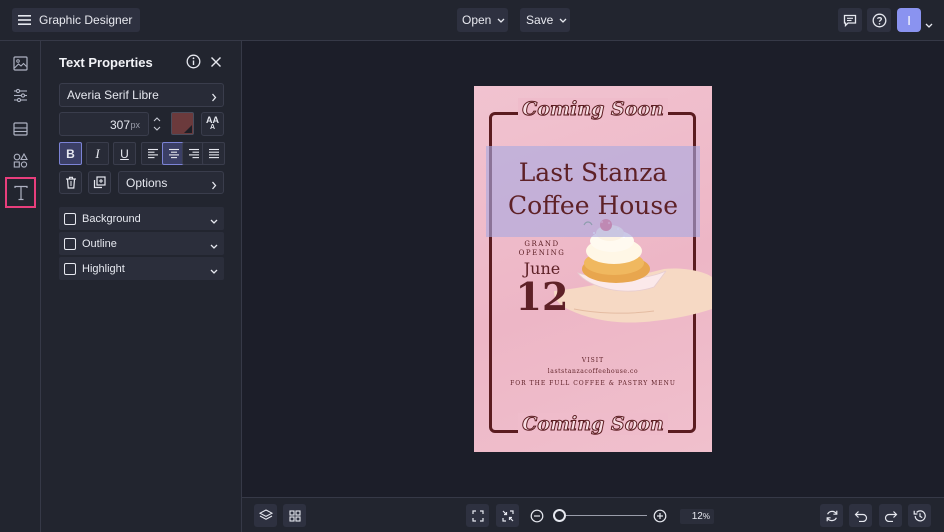  What do you see at coordinates (593, 189) in the screenshot?
I see `headline-text: Last Stanza Coffee House` at bounding box center [593, 189].